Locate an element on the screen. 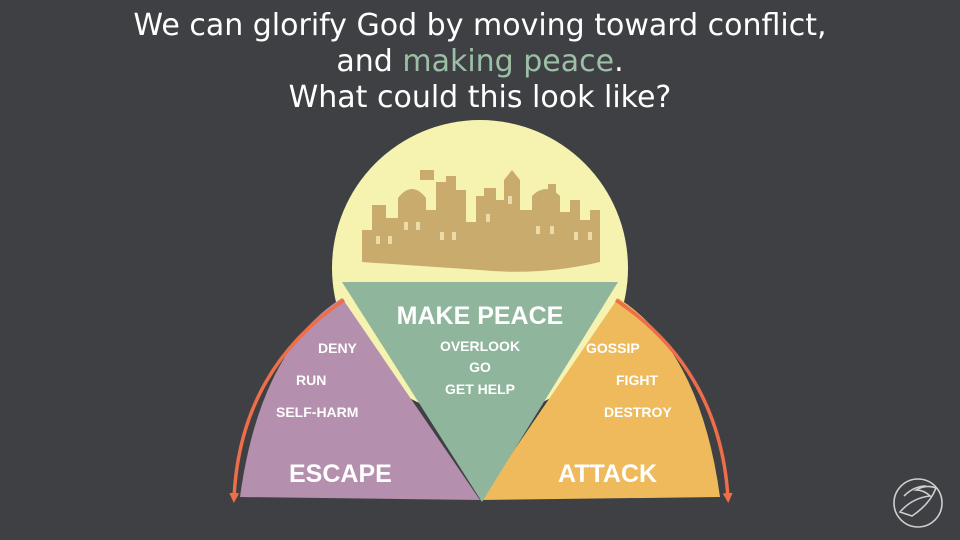  escape-item: RUN is located at coordinates (311, 380).